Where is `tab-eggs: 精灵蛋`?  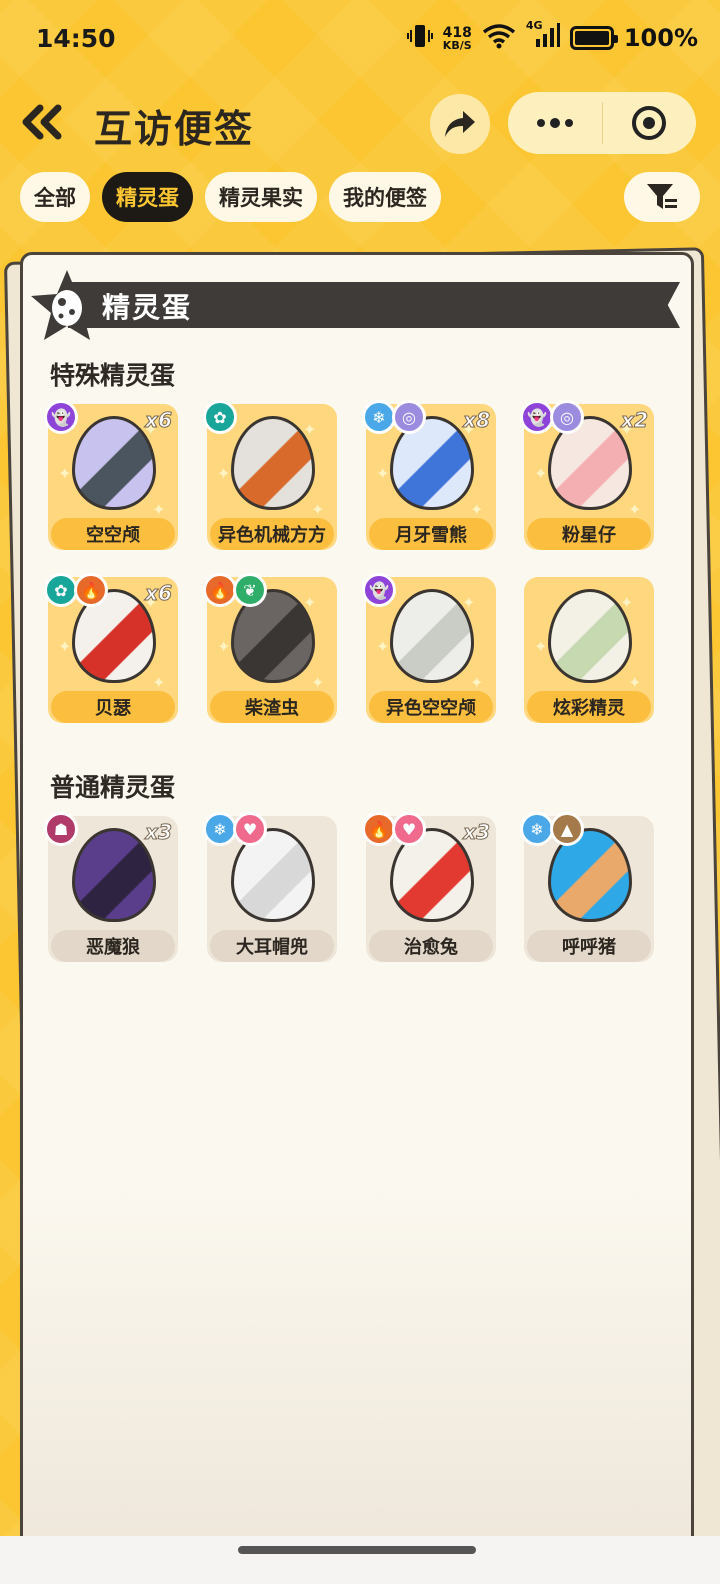 tab-eggs: 精灵蛋 is located at coordinates (147, 197).